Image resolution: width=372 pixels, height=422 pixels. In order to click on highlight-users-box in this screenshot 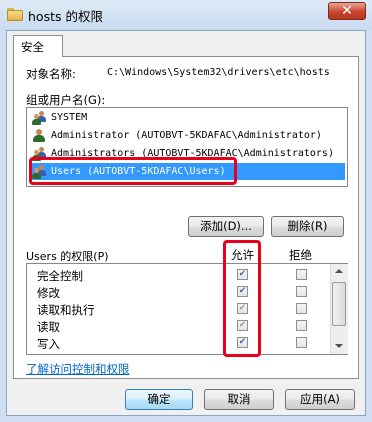, I will do `click(133, 171)`.